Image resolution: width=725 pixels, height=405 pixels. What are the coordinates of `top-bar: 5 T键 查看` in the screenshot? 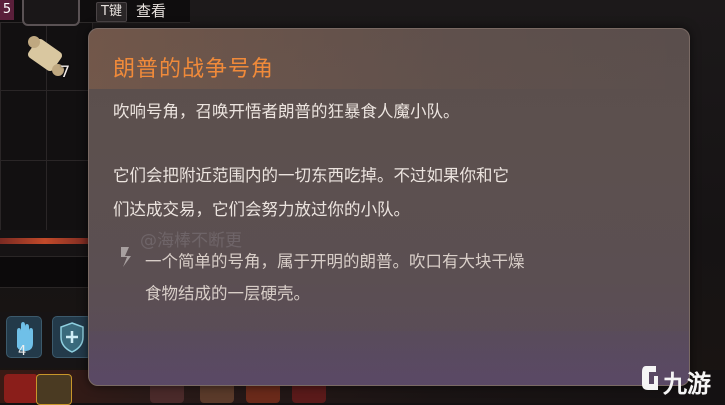 It's located at (95, 13).